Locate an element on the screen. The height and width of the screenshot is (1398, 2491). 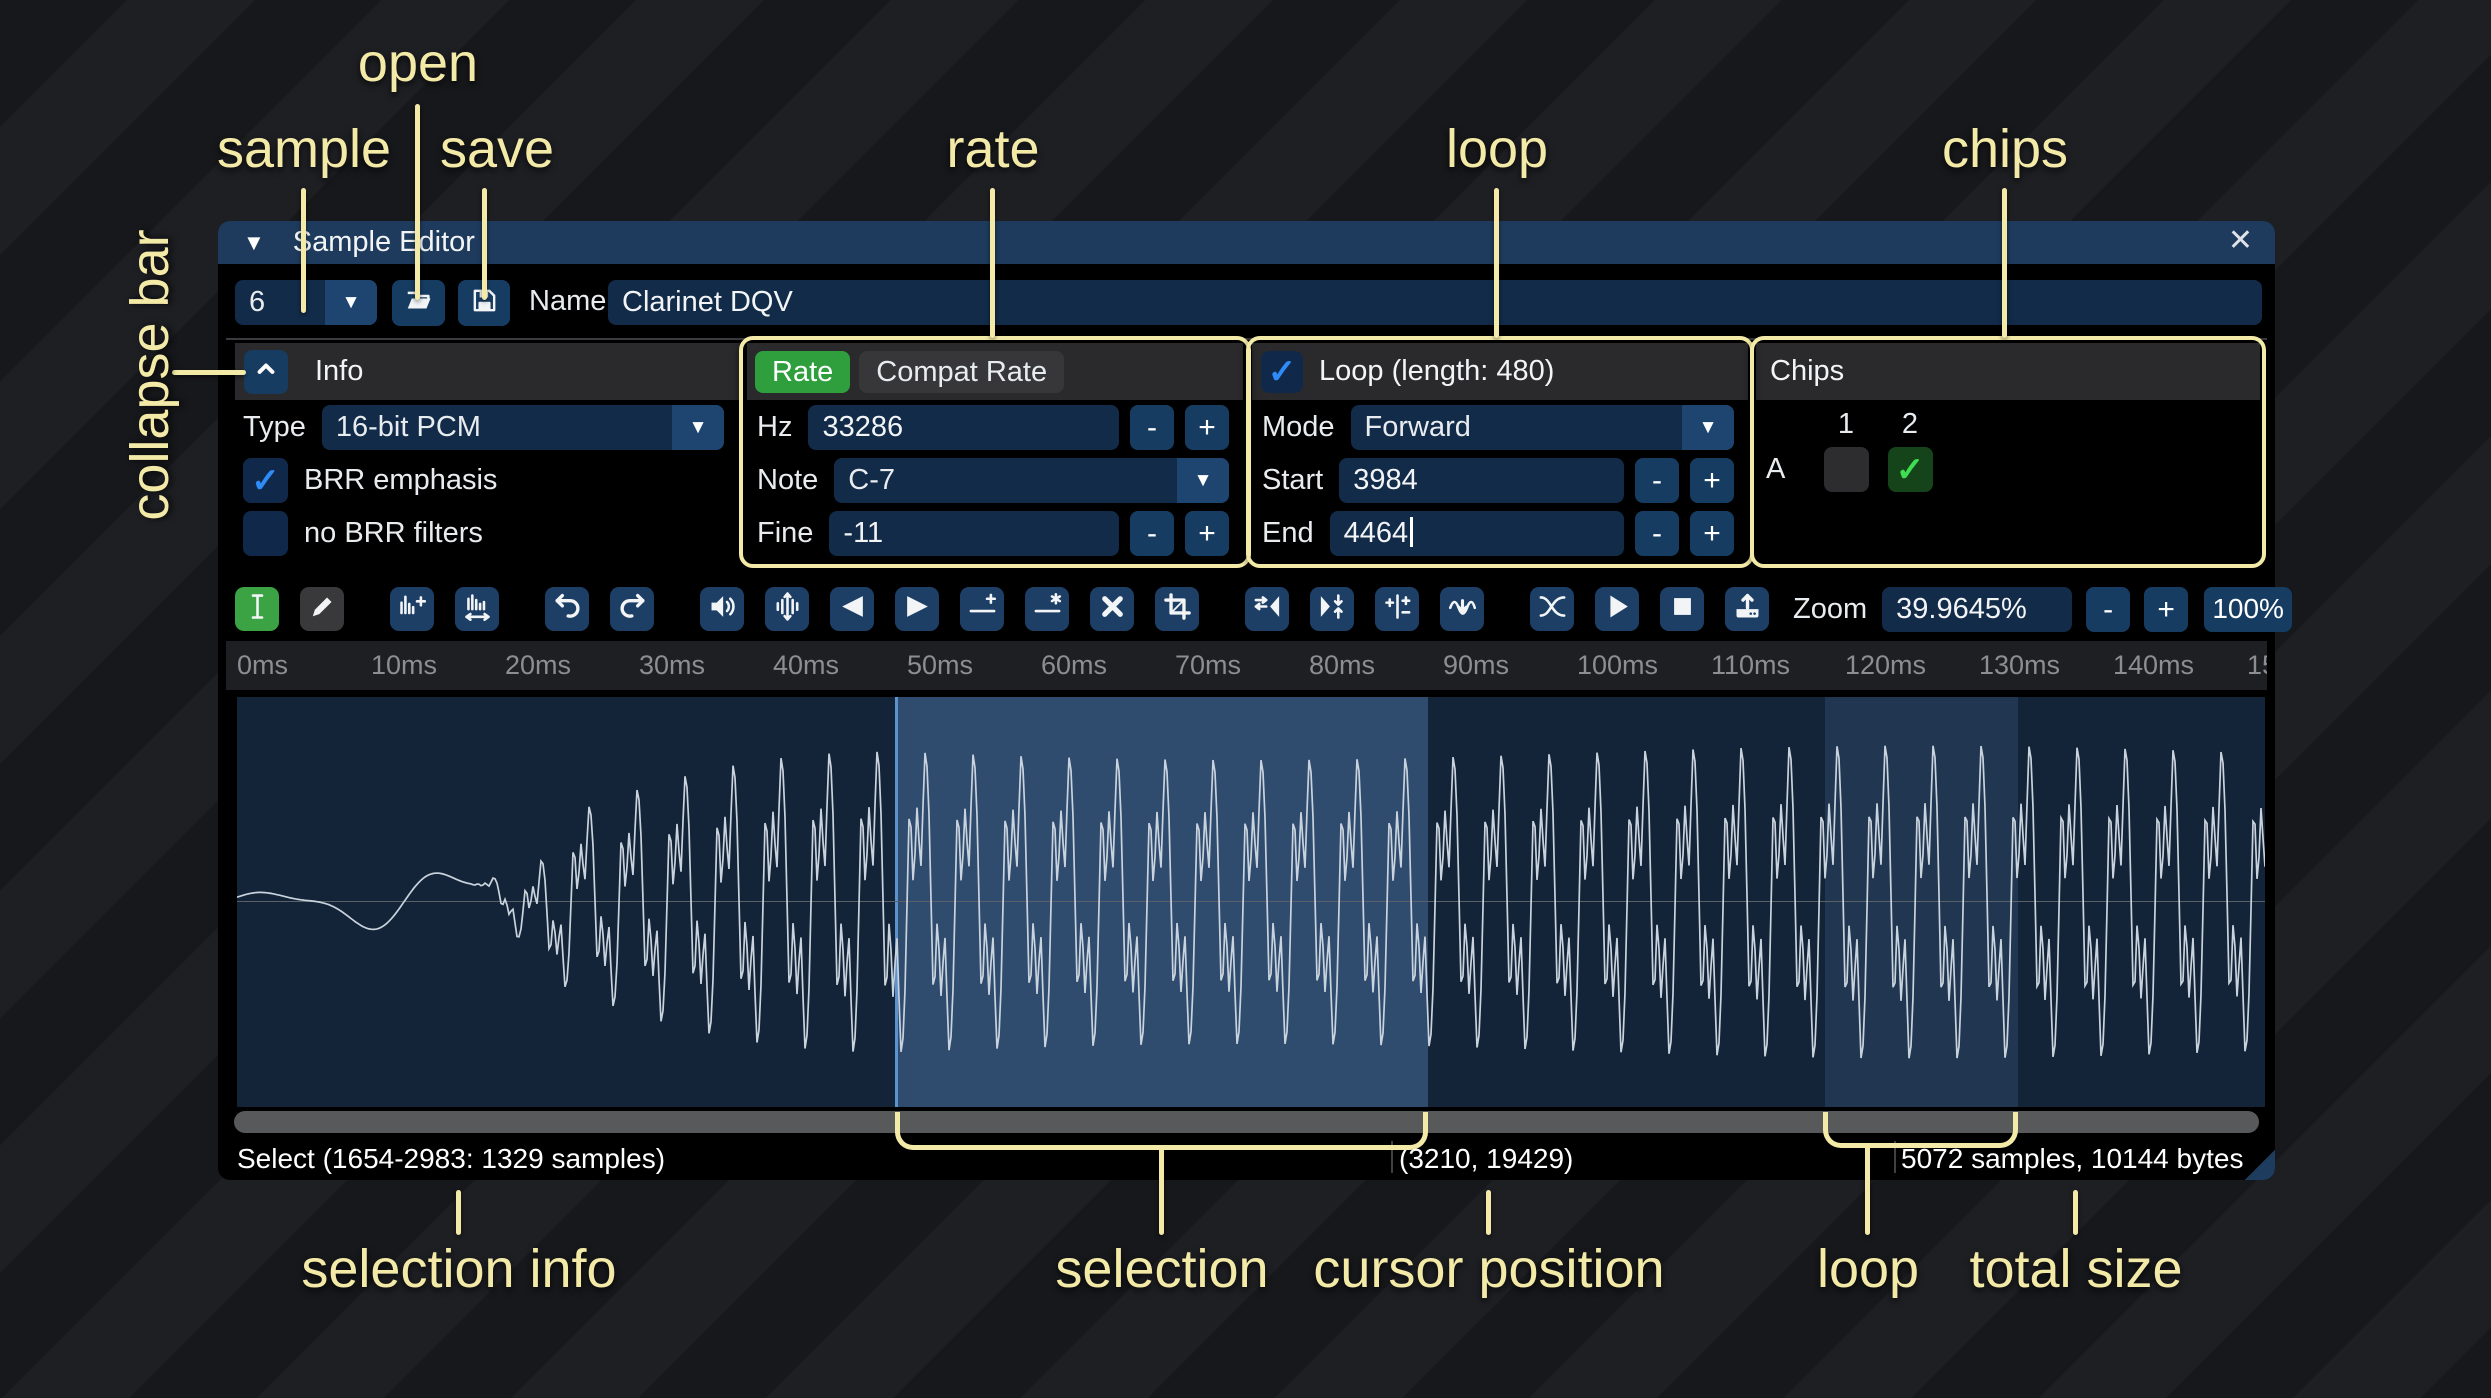
zoom-reset-button: 100% is located at coordinates (2248, 609).